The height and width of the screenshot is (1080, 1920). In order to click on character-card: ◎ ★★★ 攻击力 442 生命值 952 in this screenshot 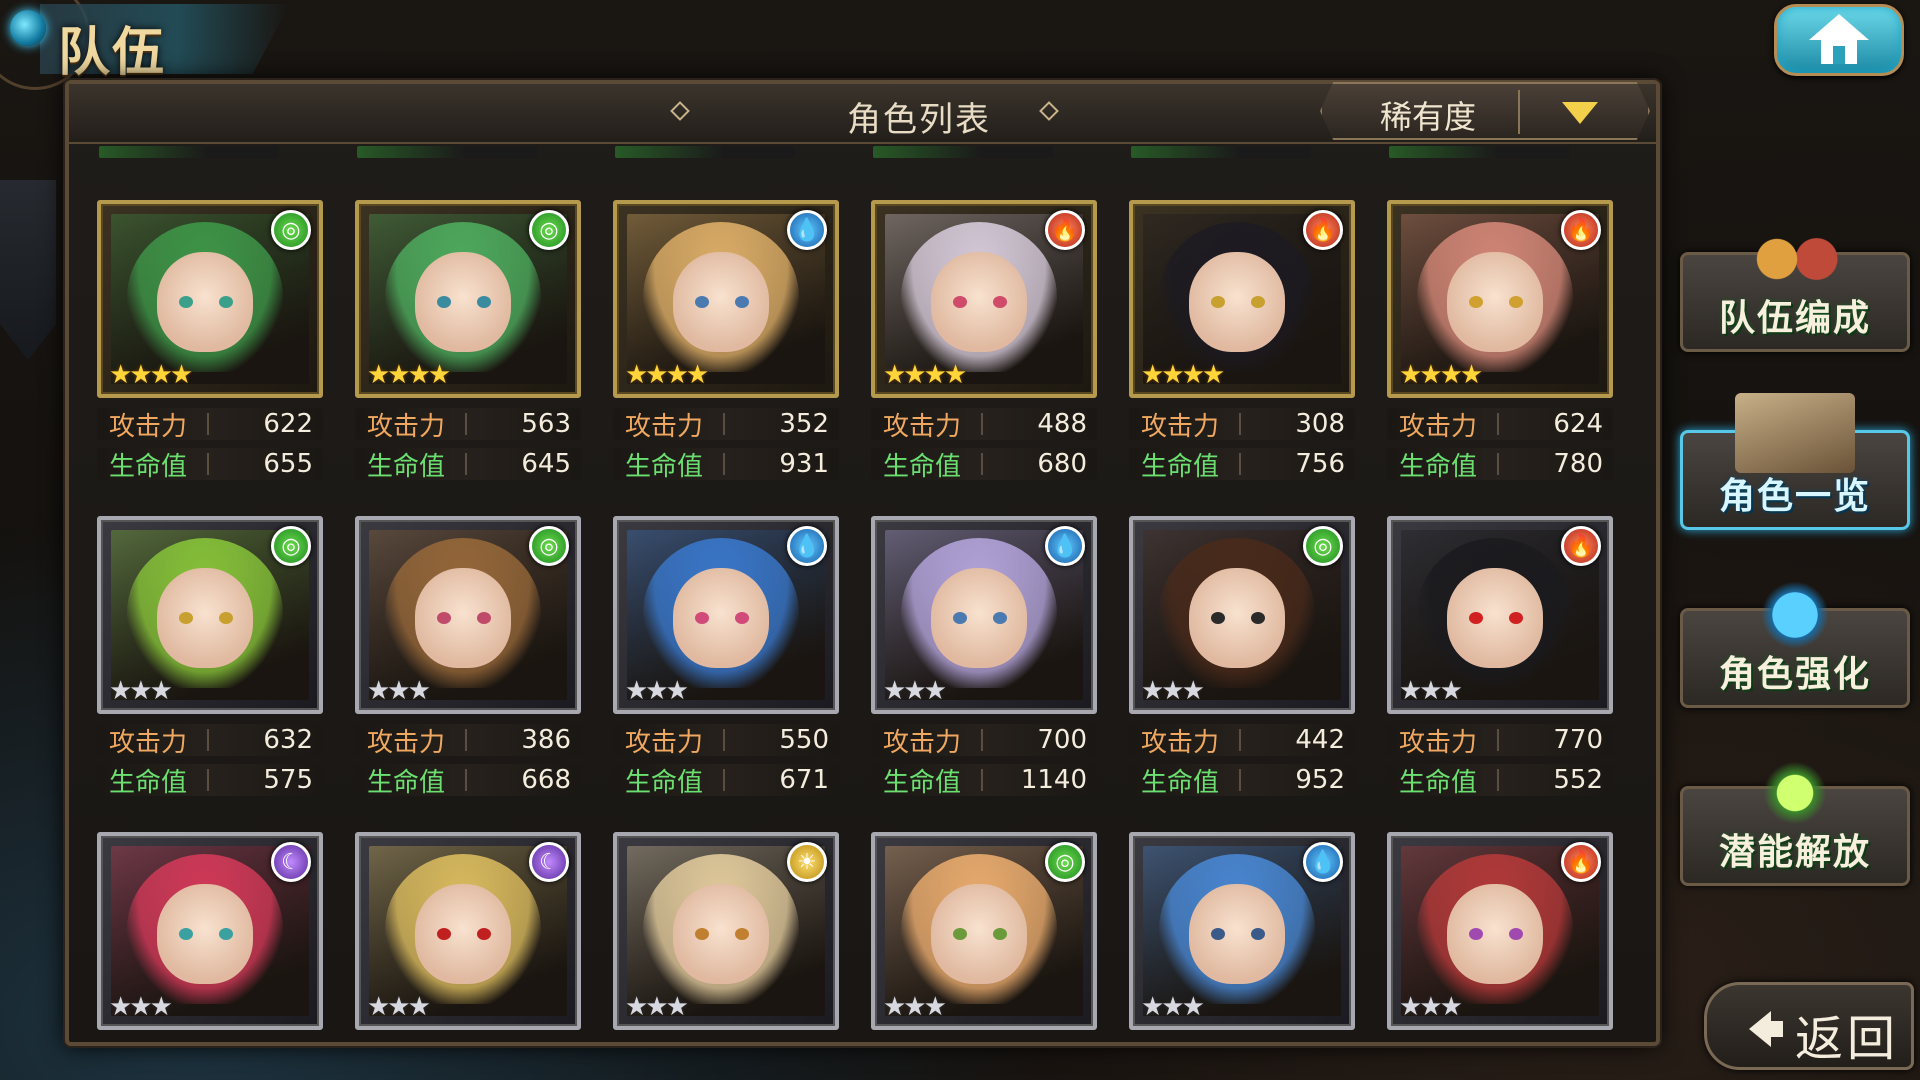, I will do `click(1242, 666)`.